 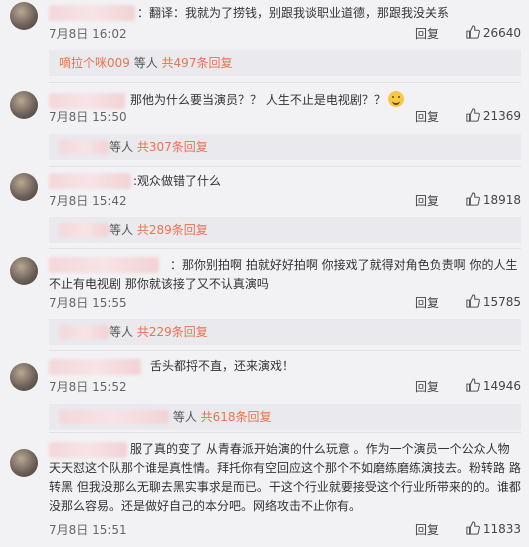 What do you see at coordinates (285, 530) in the screenshot?
I see `comment-meta: 7月8日 15:51 回复 11833` at bounding box center [285, 530].